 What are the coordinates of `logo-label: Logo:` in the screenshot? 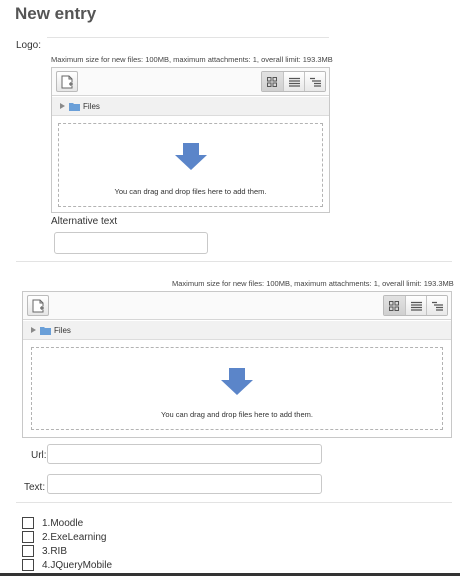 It's located at (29, 45).